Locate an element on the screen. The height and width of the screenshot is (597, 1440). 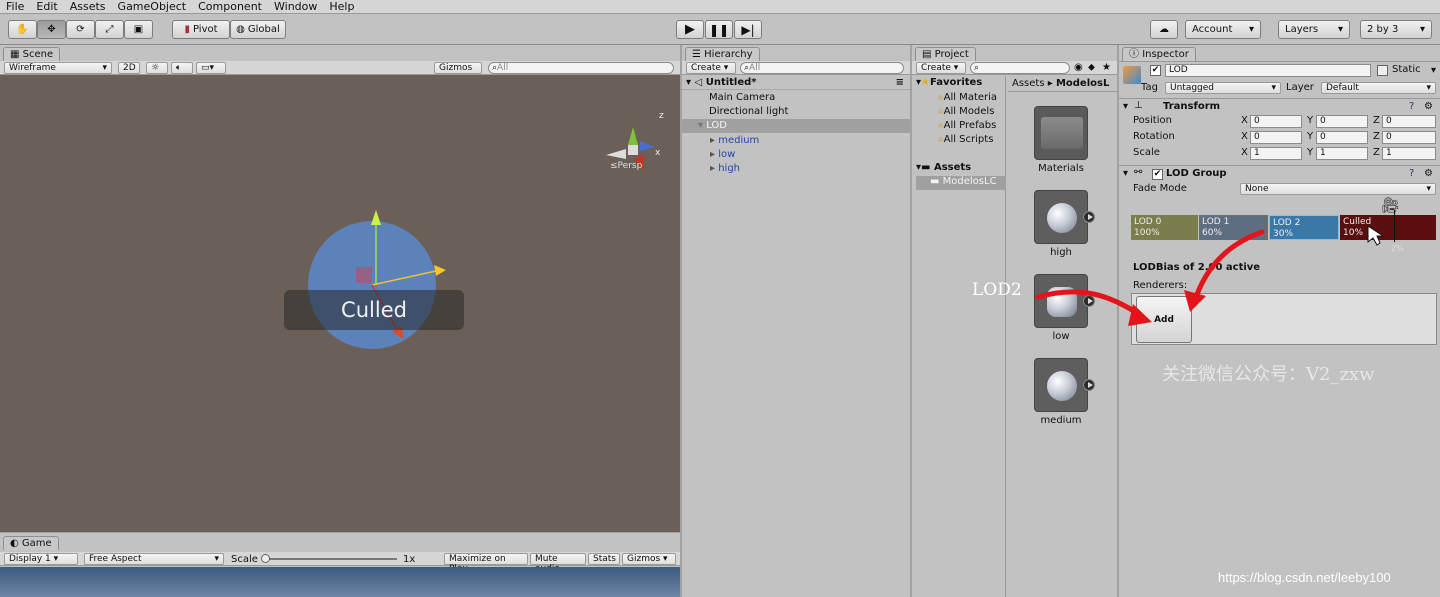
watermark-text: 关注微信公众号：V2_zxw is located at coordinates (1268, 374).